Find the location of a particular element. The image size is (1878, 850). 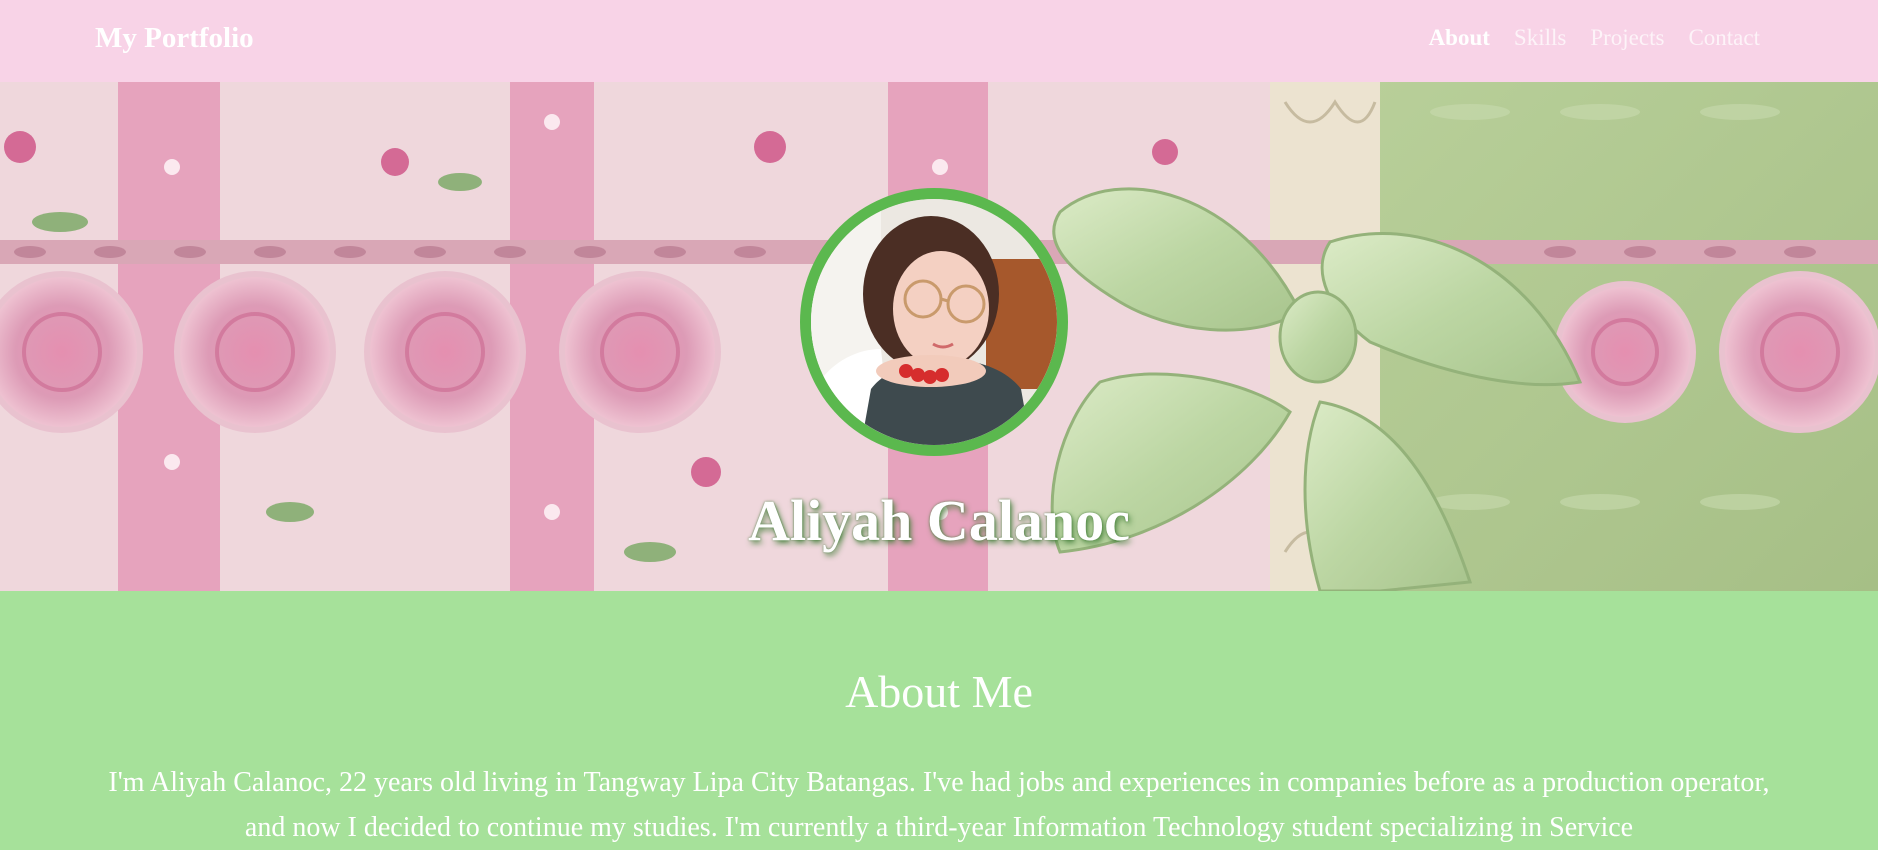

nav-link-projects: Projects is located at coordinates (1627, 38).